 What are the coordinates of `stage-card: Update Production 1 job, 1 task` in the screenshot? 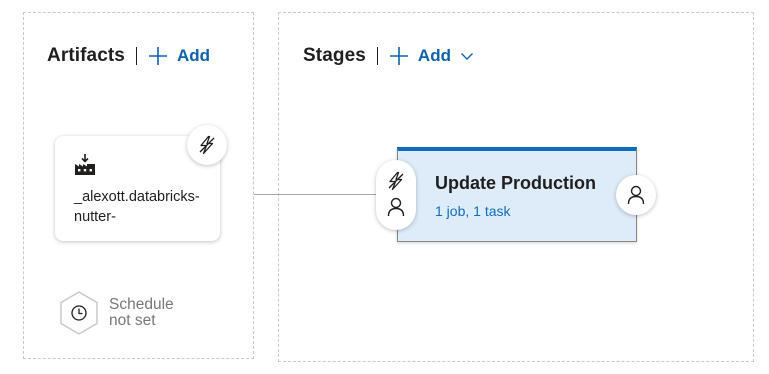 It's located at (517, 194).